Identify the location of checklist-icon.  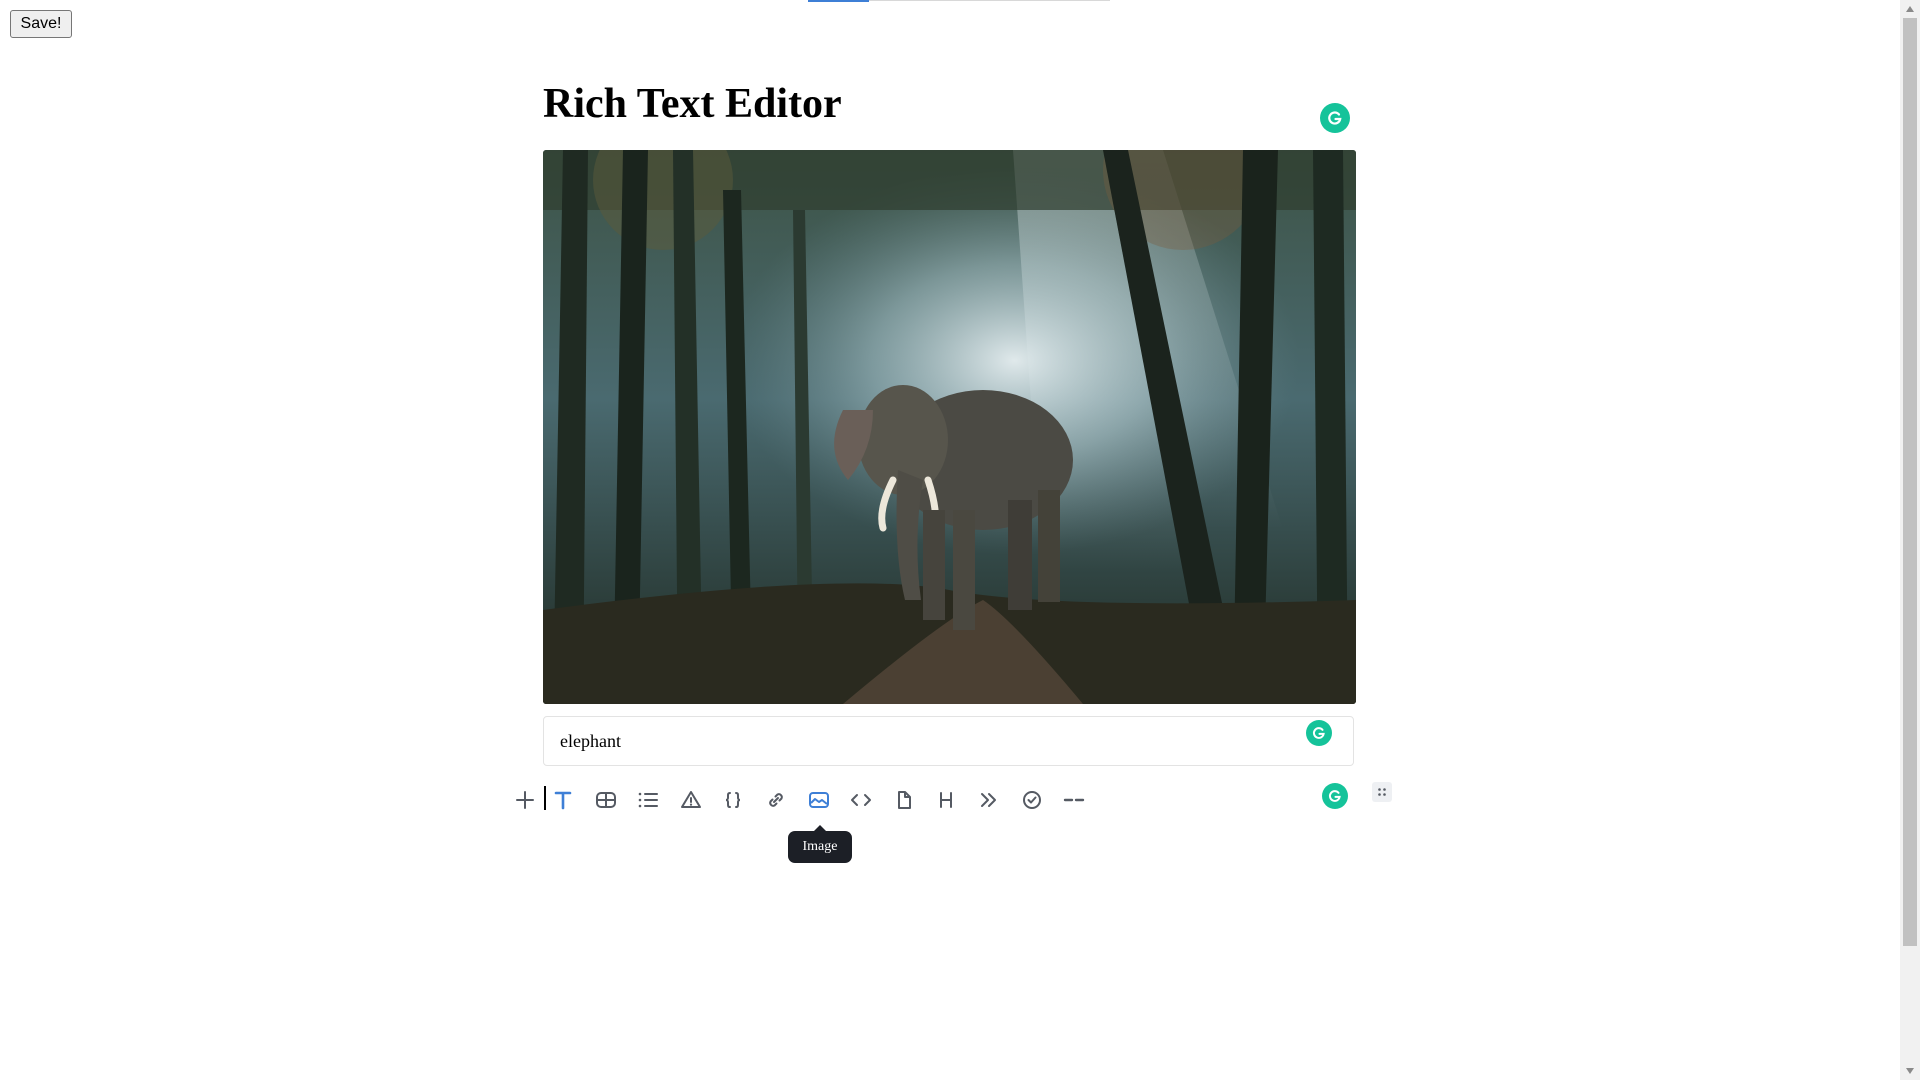
(1032, 800).